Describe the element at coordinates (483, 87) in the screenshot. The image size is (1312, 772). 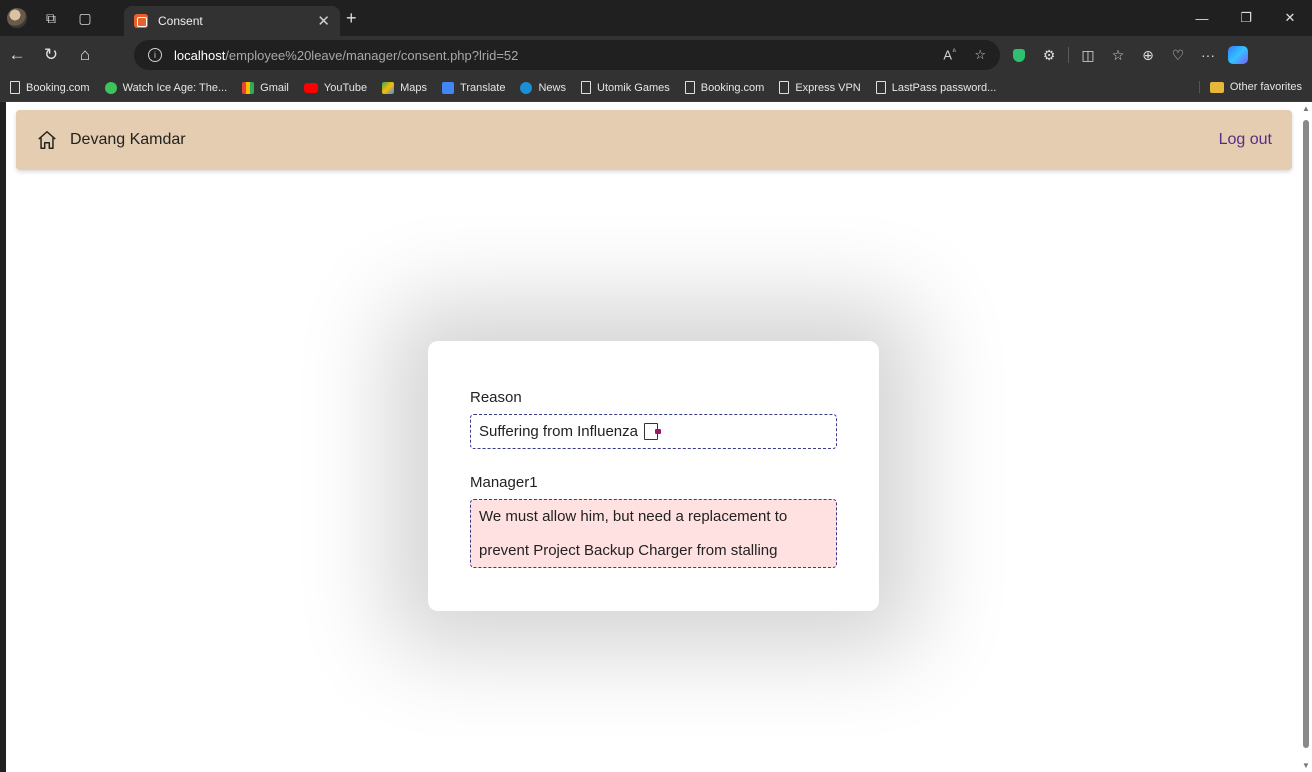
I see `bookmark-label: Translate` at that location.